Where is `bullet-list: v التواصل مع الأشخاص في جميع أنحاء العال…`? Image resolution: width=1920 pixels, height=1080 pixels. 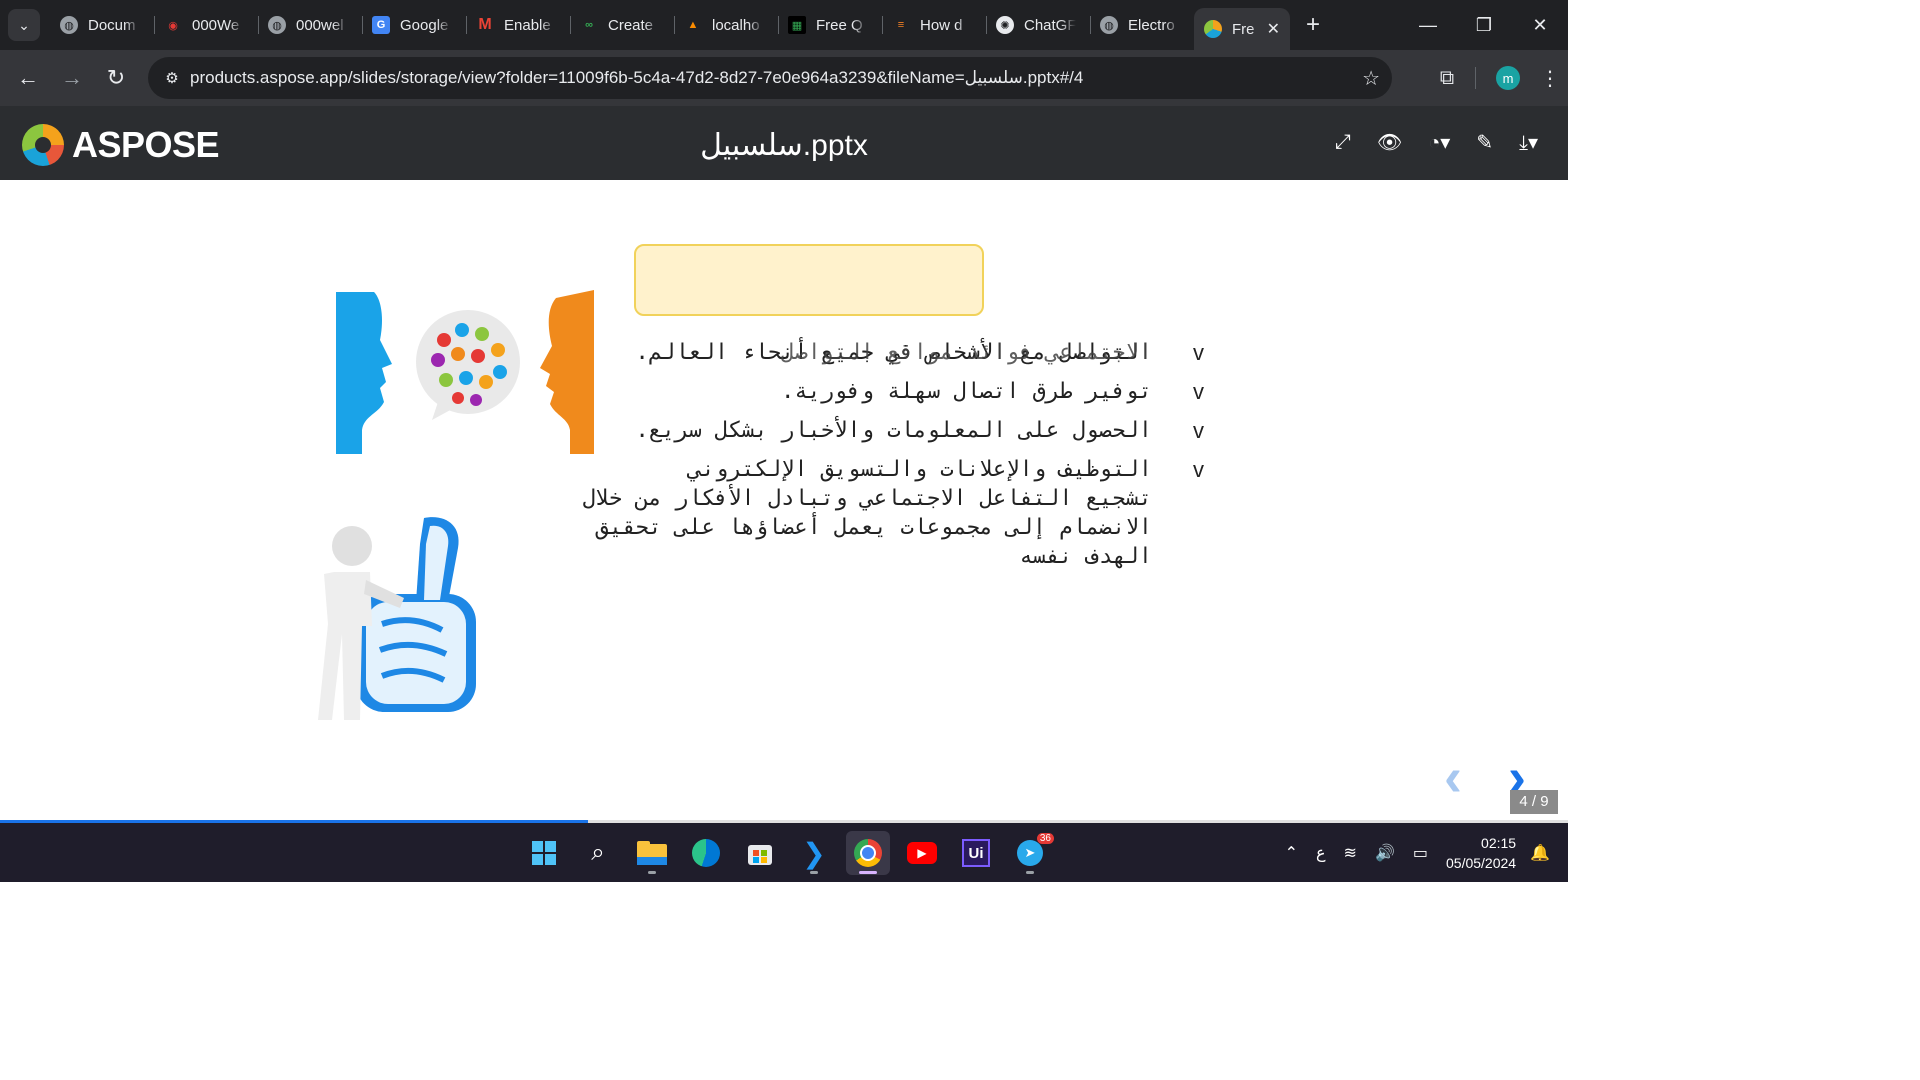 bullet-list: v التواصل مع الأشخاص في جميع أنحاء العال… is located at coordinates (885, 459).